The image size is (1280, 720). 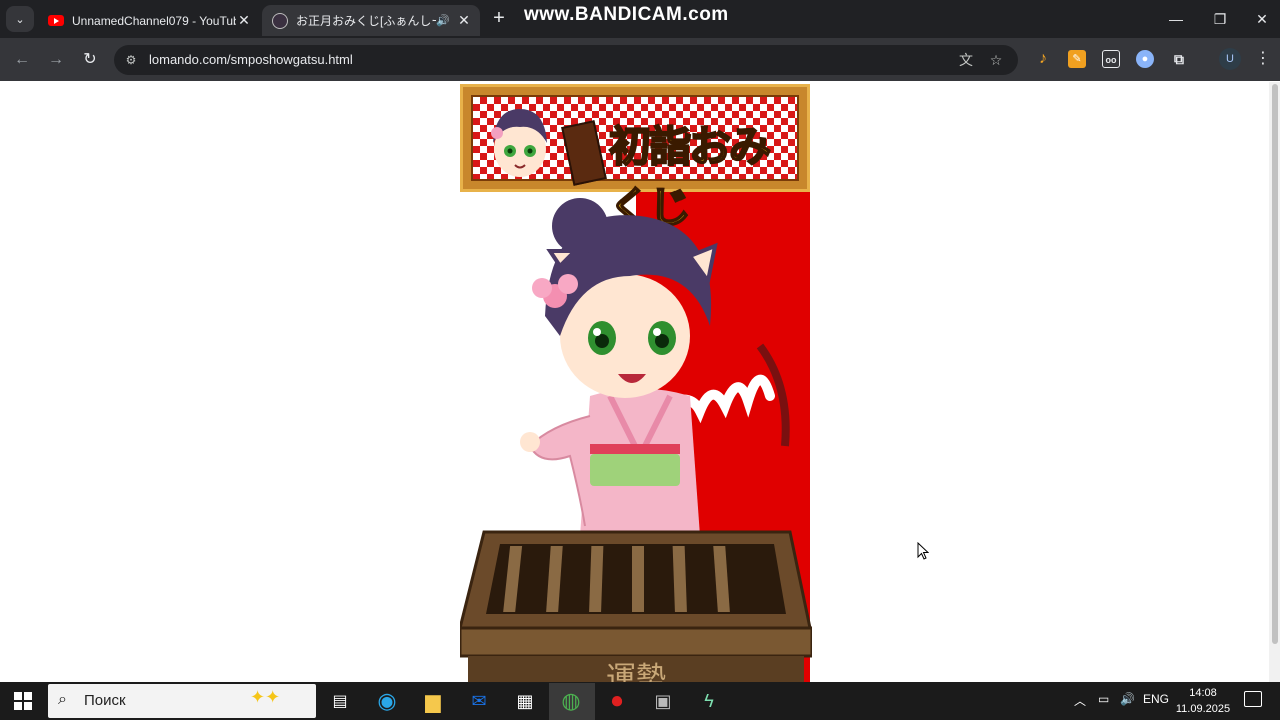 I want to click on app-lightning-icon: ϟ, so click(x=709, y=701).